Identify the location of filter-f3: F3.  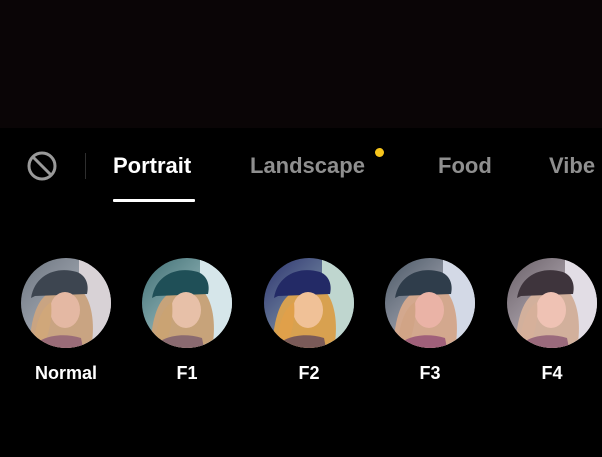
(430, 323).